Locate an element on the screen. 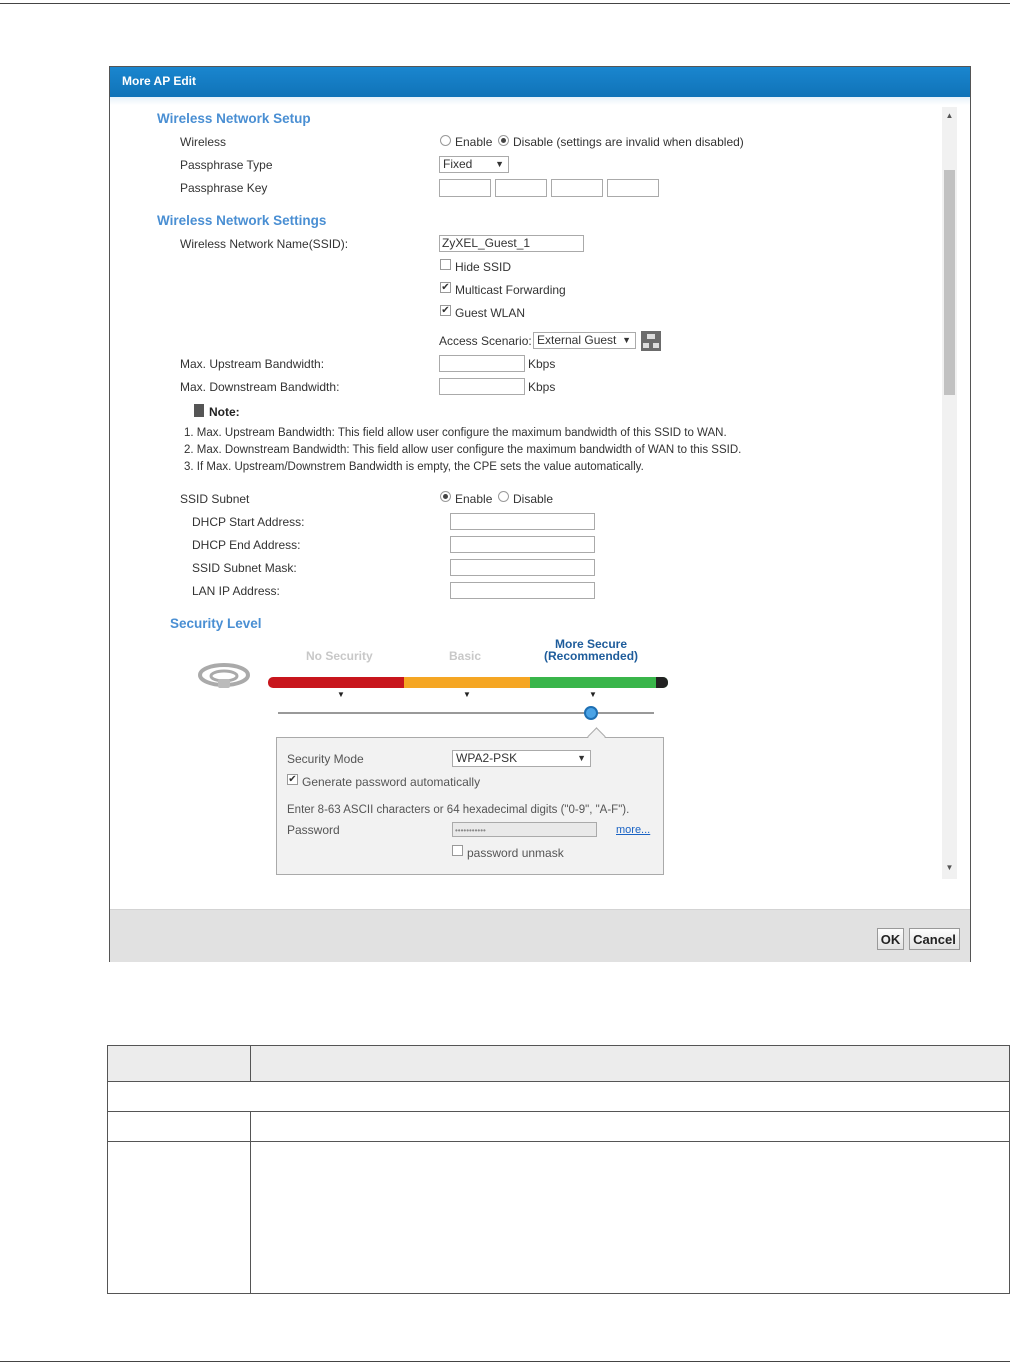 Image resolution: width=1010 pixels, height=1363 pixels. note-icon is located at coordinates (199, 410).